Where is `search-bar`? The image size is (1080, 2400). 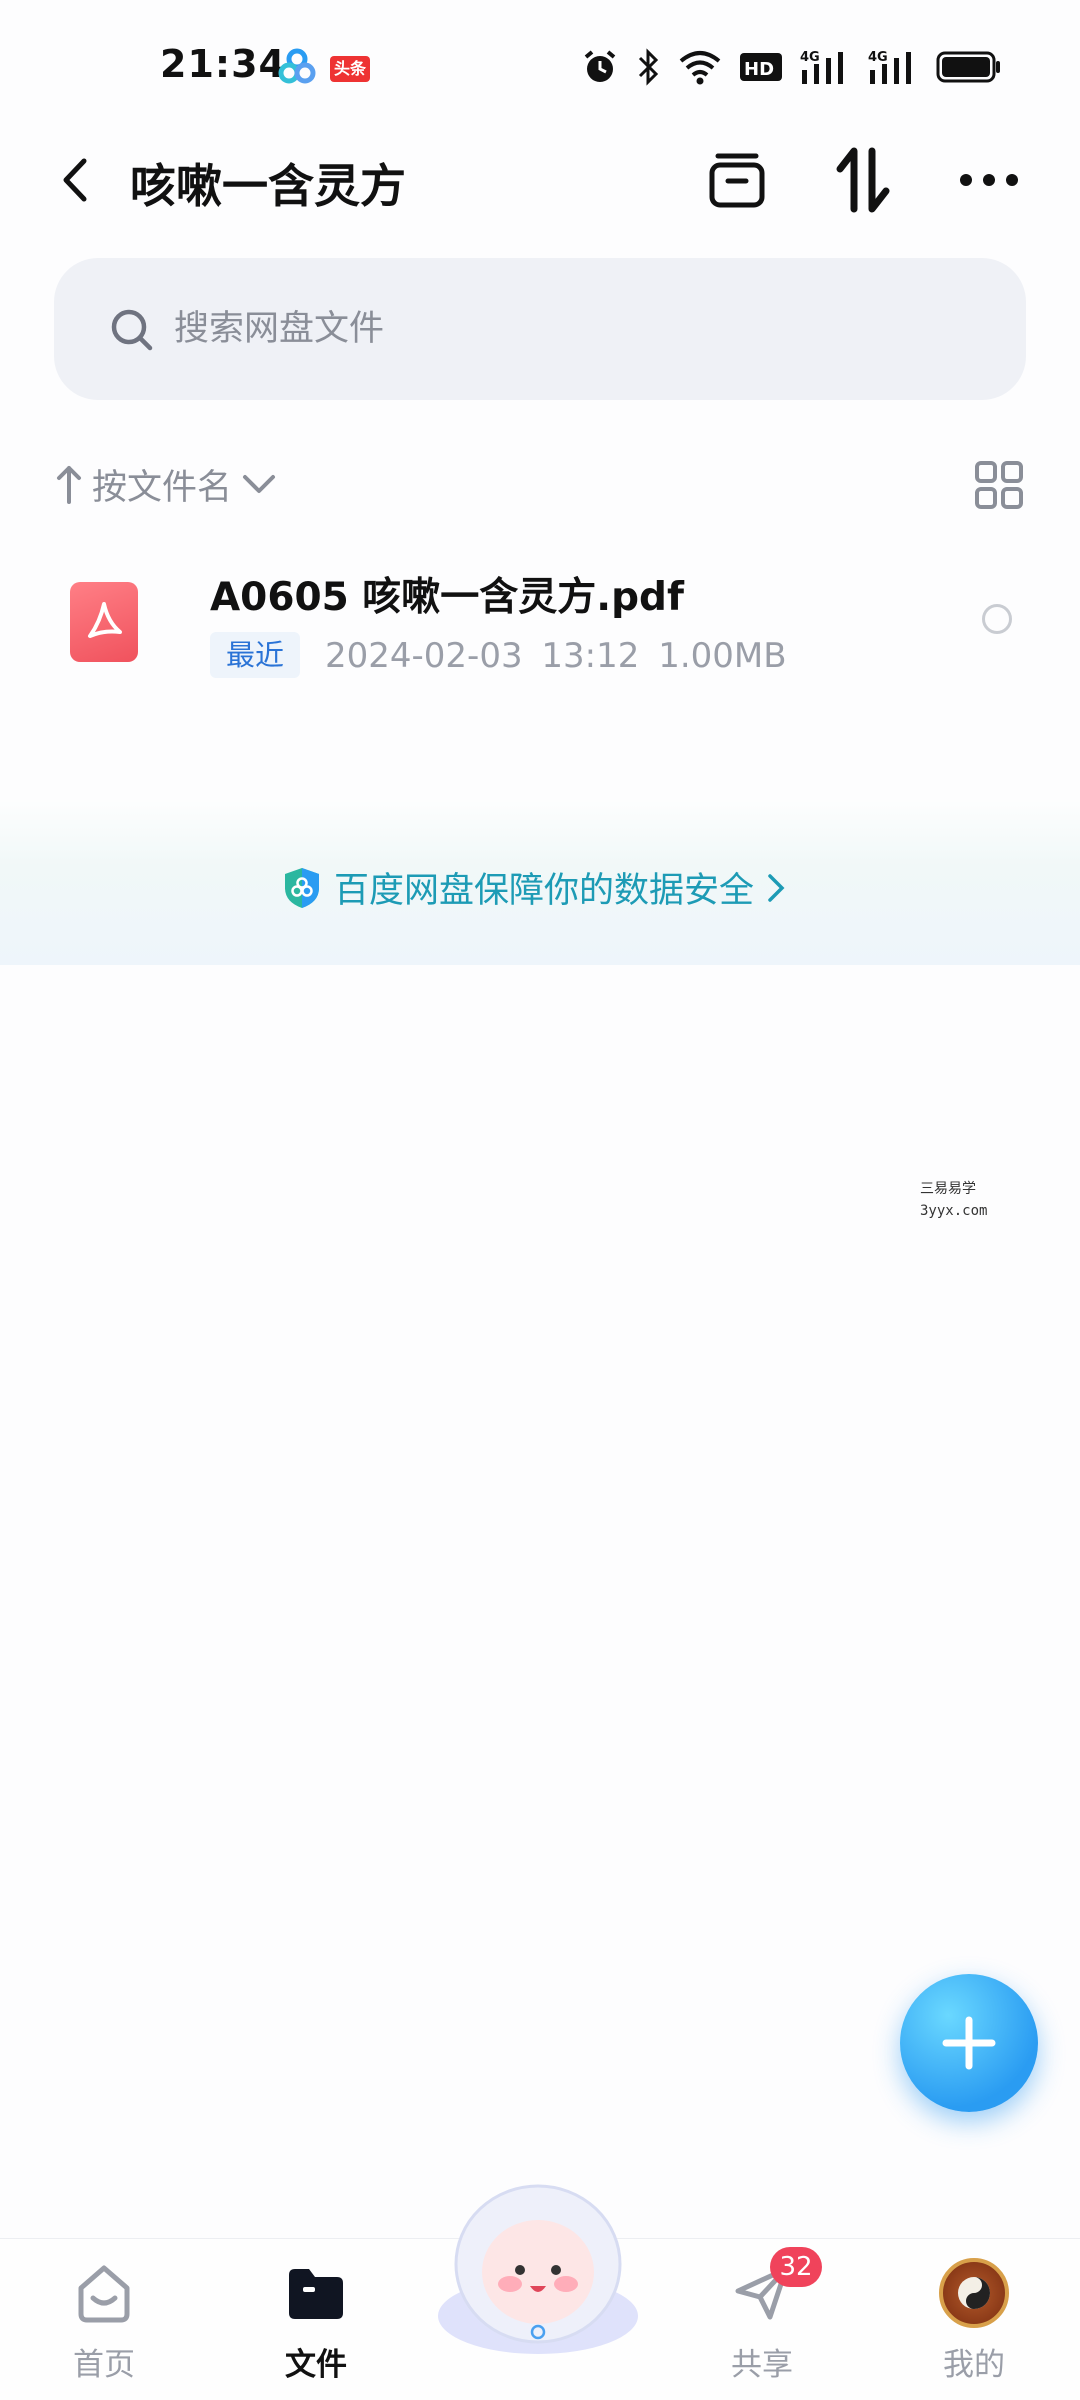
search-bar is located at coordinates (540, 329).